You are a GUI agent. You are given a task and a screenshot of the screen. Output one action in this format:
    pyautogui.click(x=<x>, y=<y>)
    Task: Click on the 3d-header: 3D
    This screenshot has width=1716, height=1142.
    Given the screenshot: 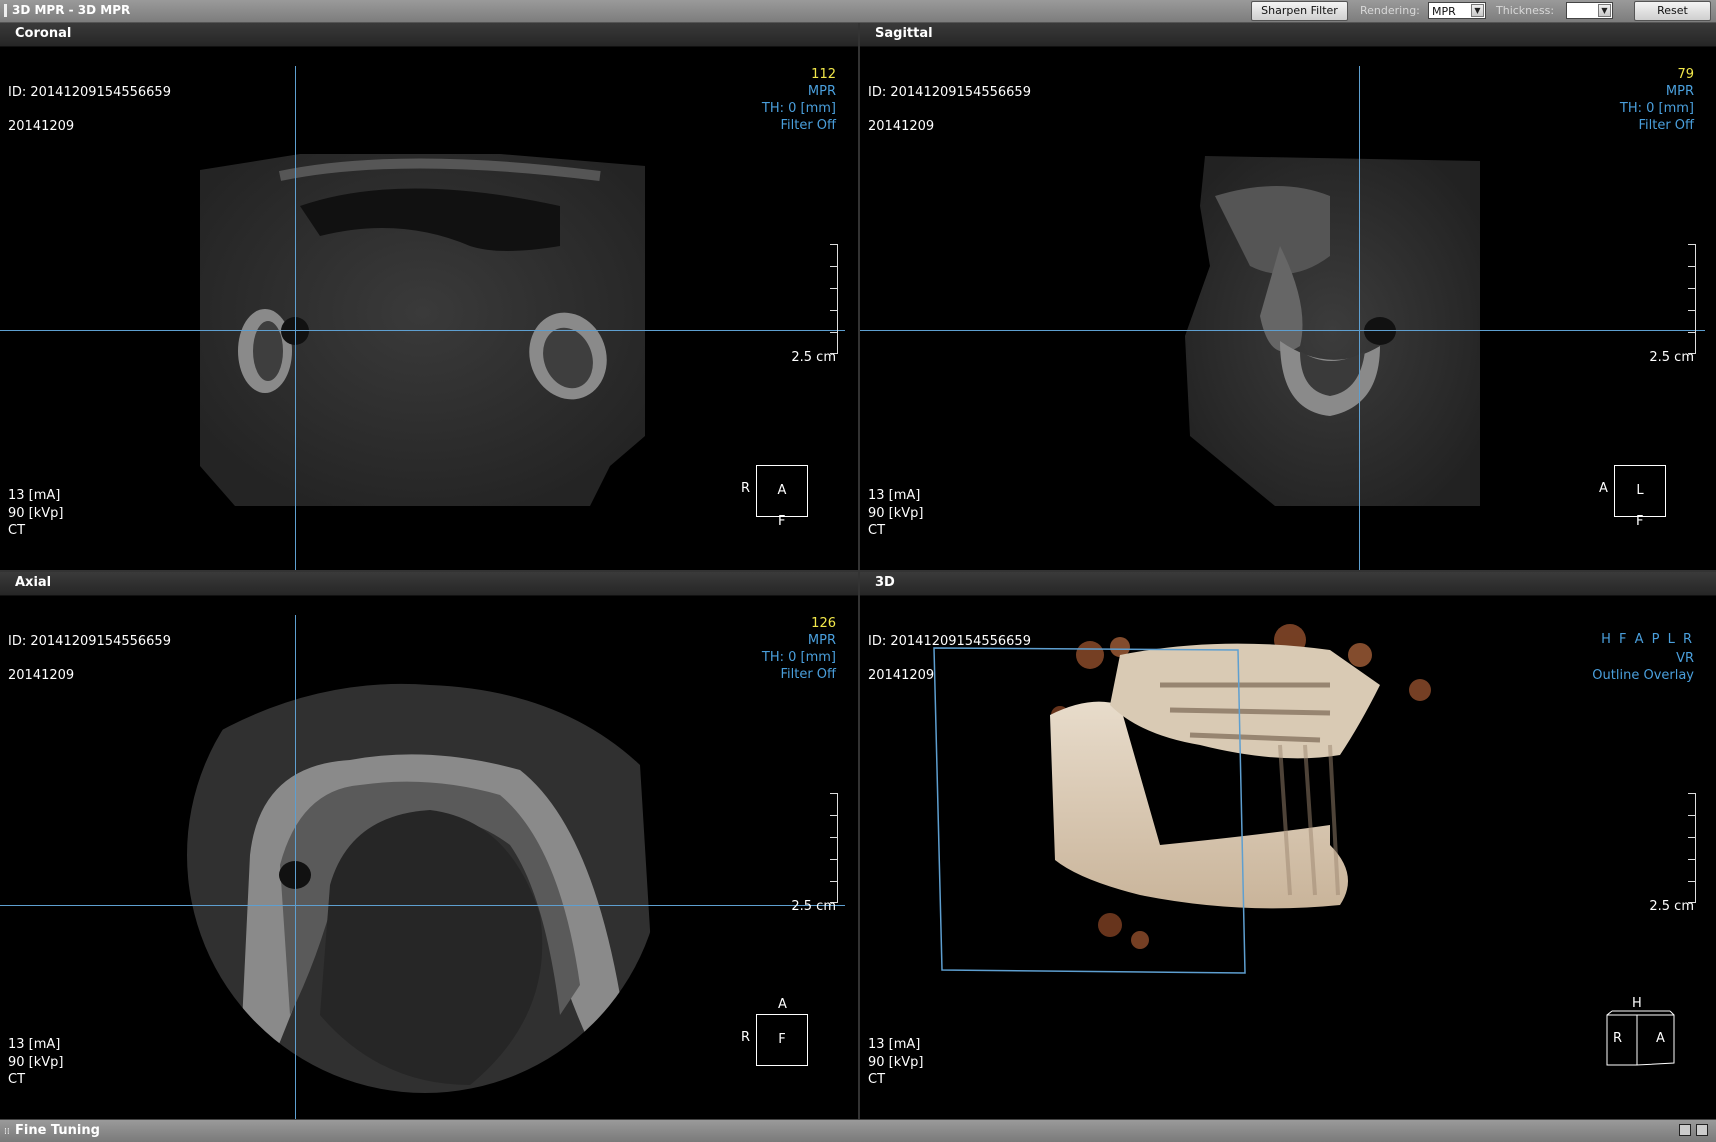 What is the action you would take?
    pyautogui.click(x=1288, y=584)
    